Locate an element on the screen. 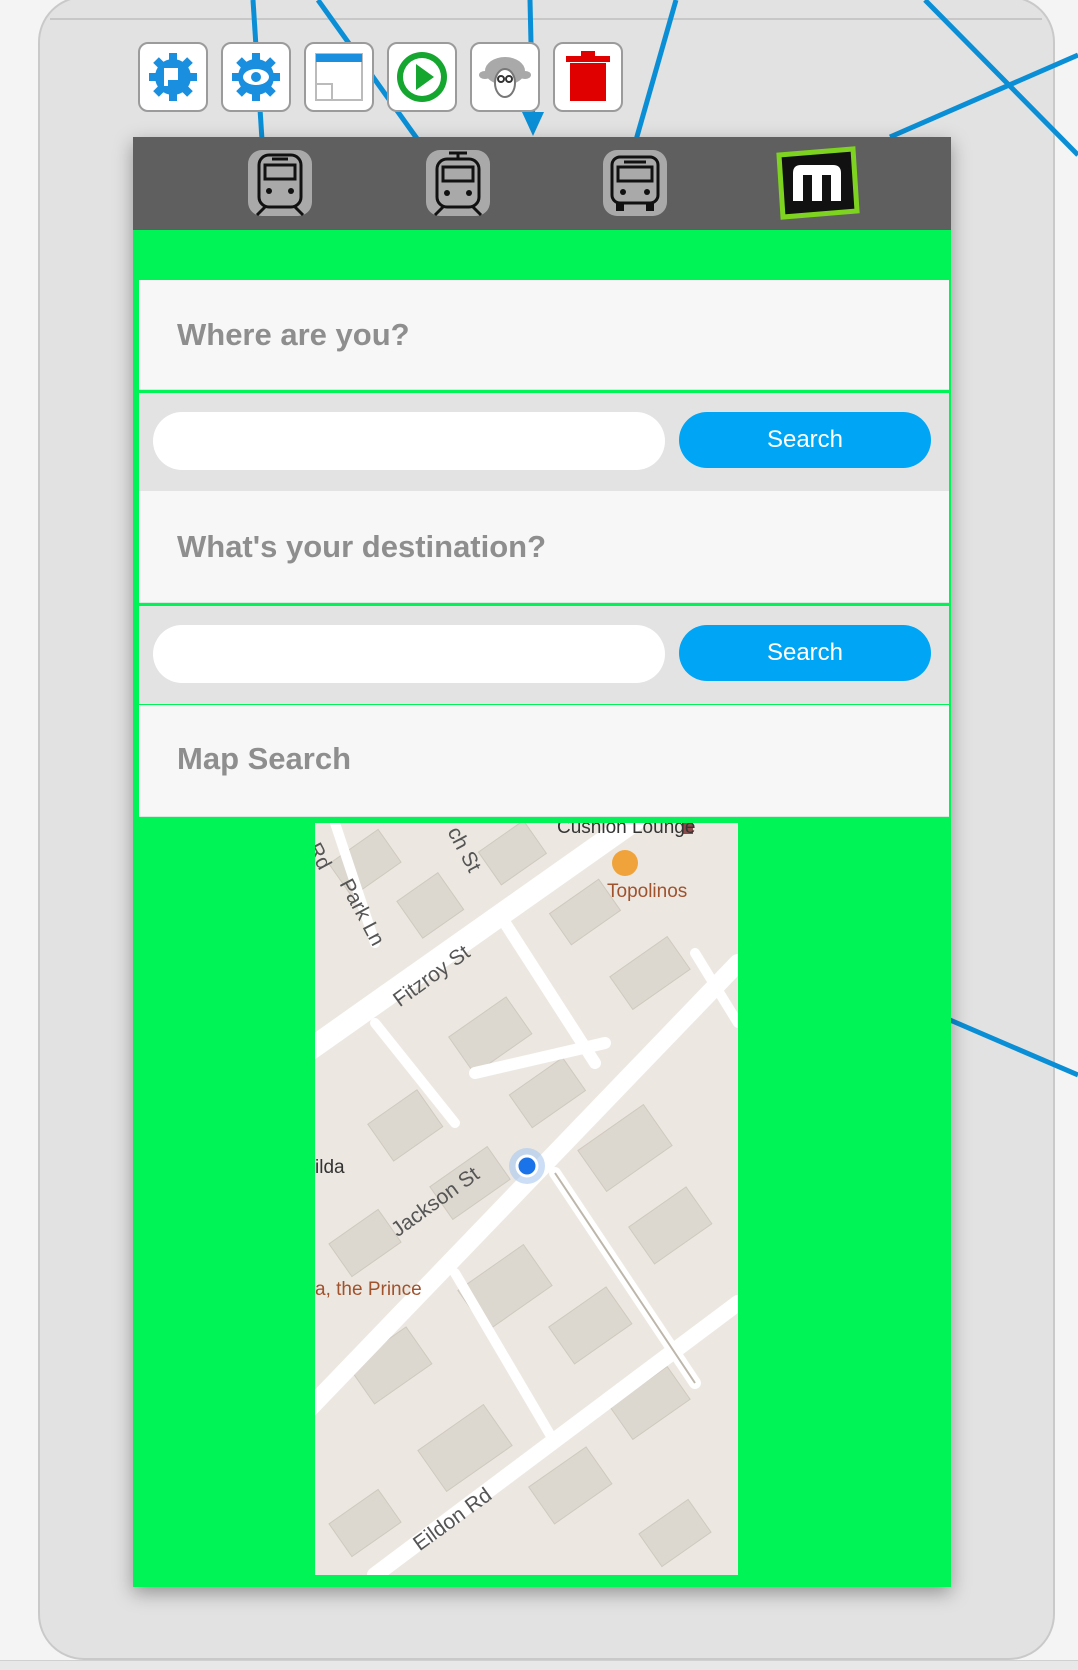 Image resolution: width=1078 pixels, height=1670 pixels. destination-input is located at coordinates (409, 654).